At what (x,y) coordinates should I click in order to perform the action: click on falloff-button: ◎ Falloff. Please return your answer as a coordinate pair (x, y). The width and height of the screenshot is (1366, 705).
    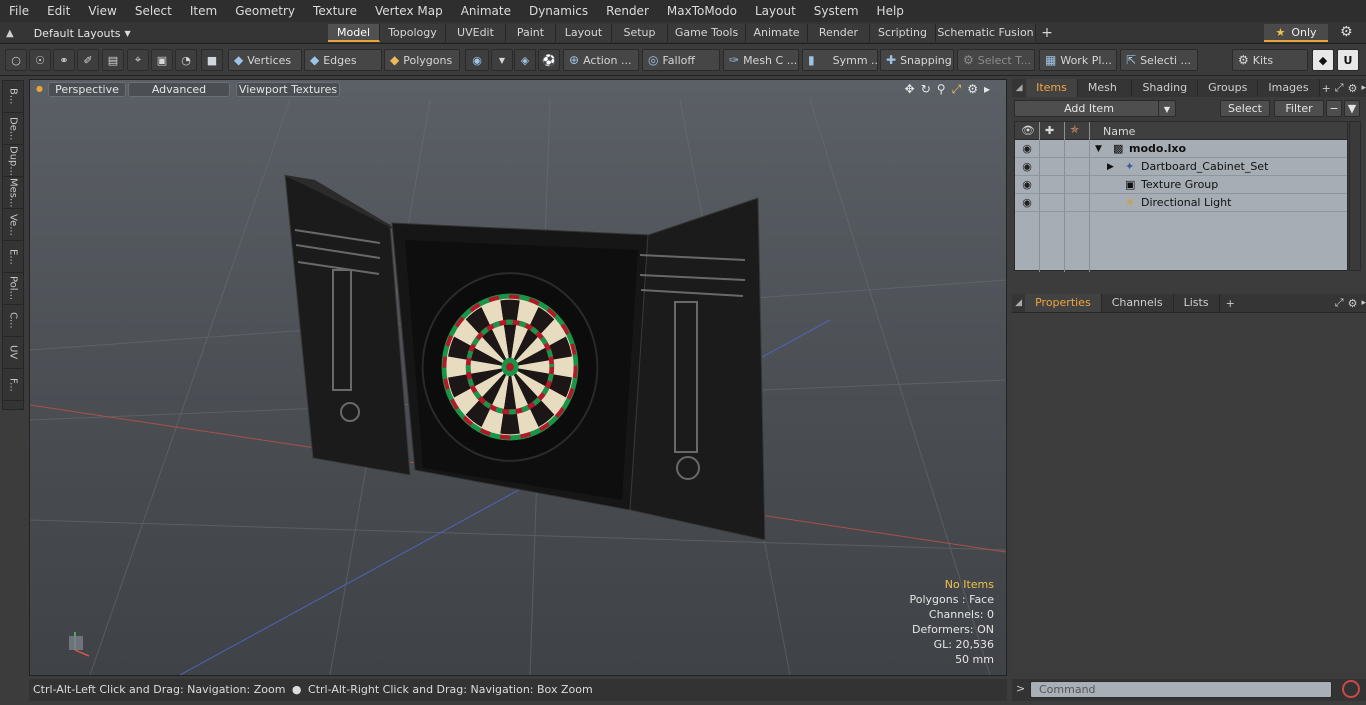
    Looking at the image, I should click on (681, 60).